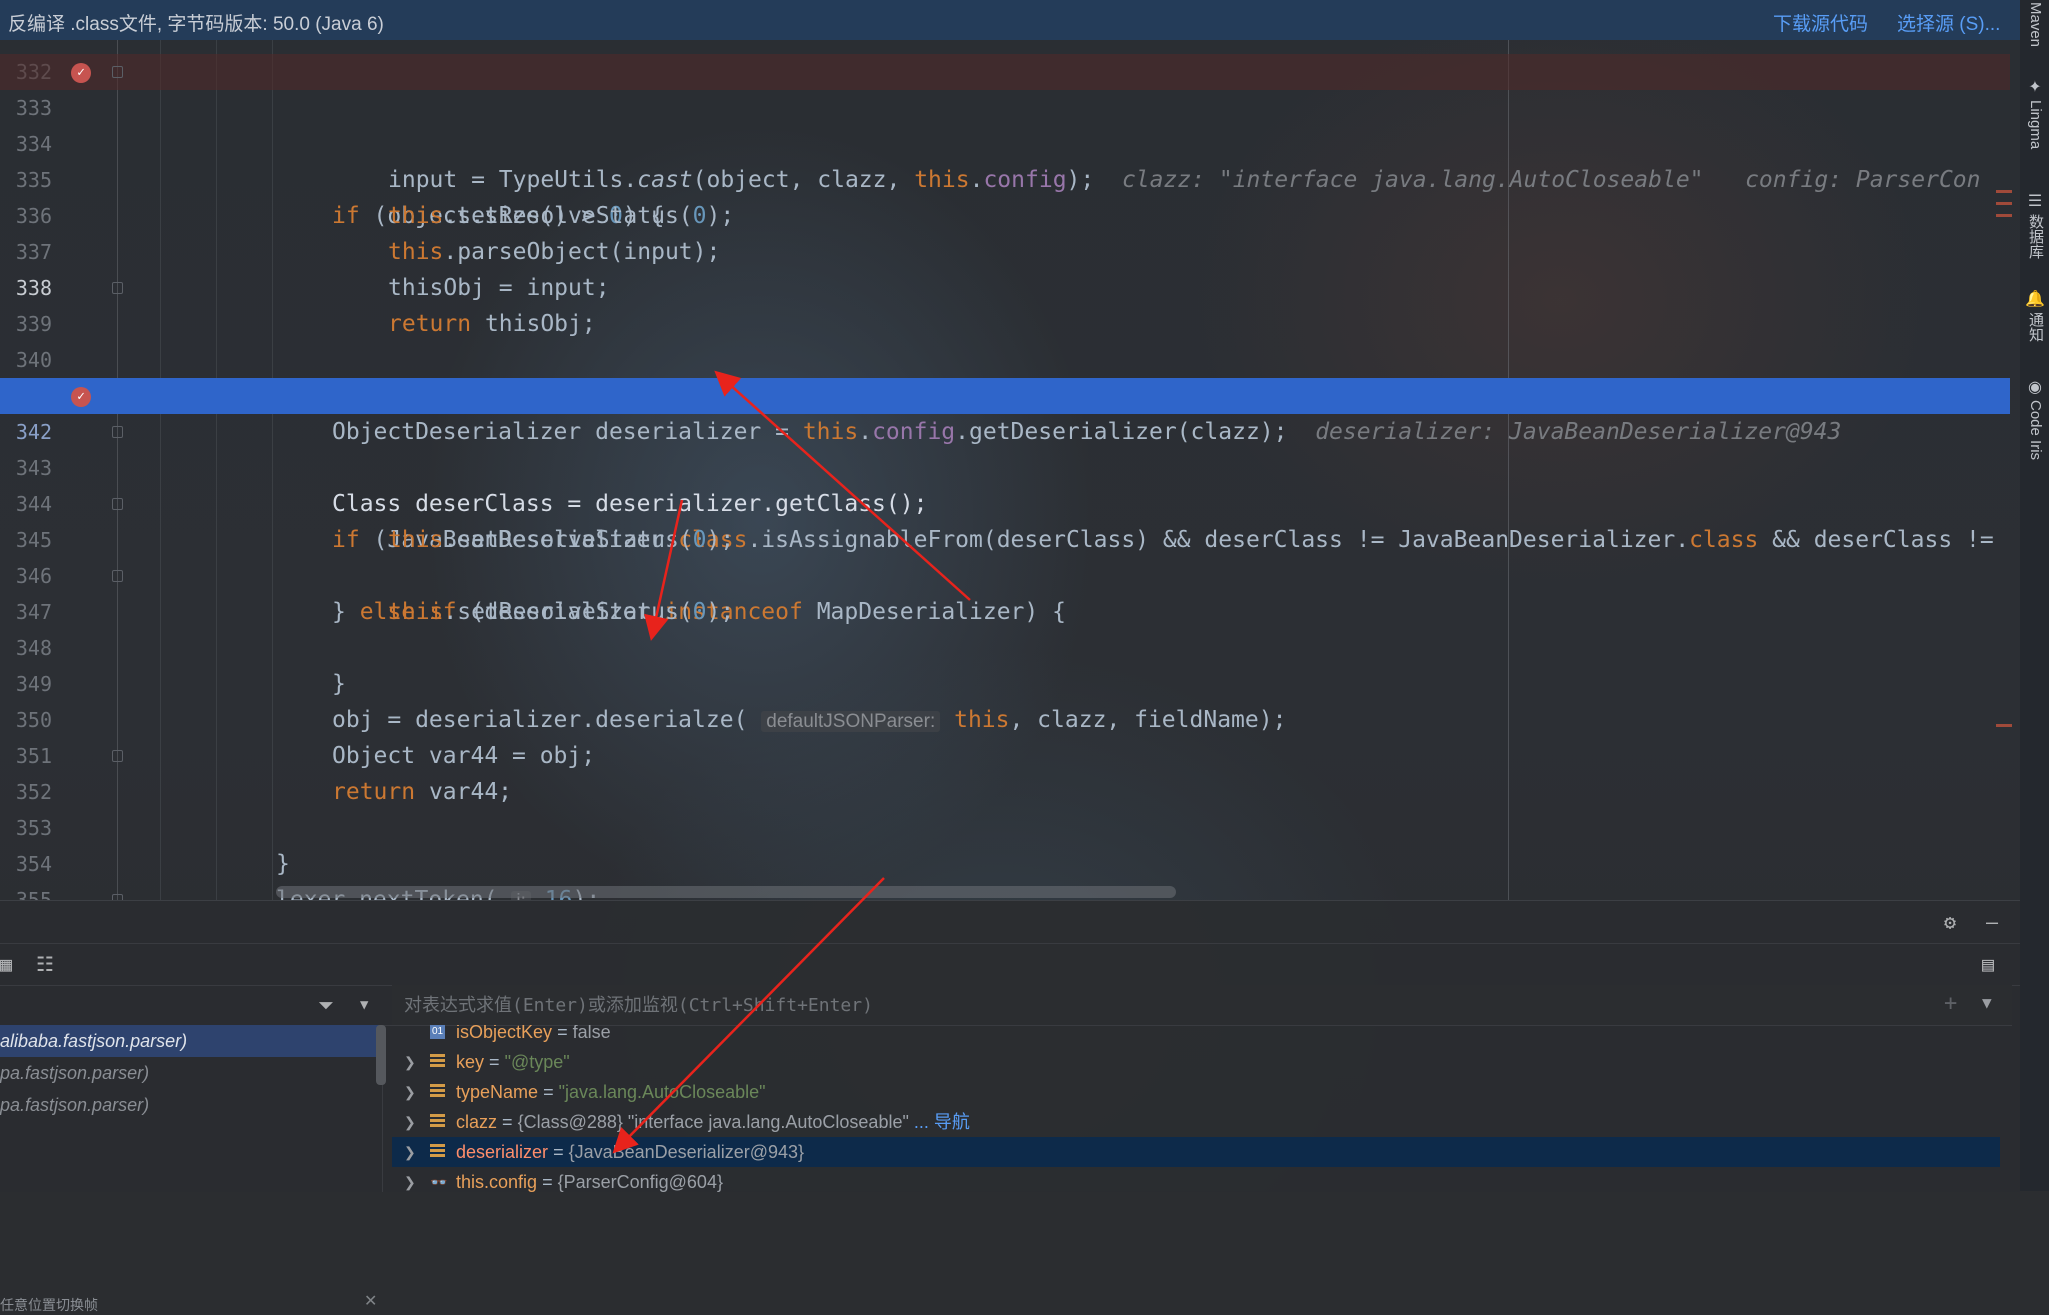  Describe the element at coordinates (1005, 285) in the screenshot. I see `code-line-338: 338 return thisObj;` at that location.